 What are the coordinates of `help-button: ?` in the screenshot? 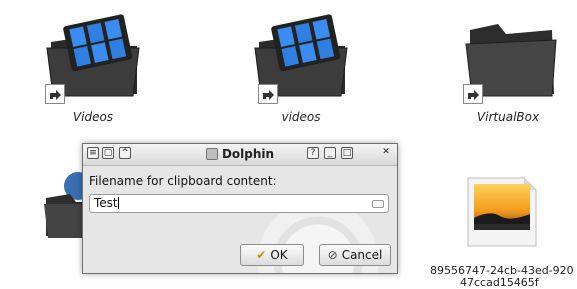 It's located at (313, 153).